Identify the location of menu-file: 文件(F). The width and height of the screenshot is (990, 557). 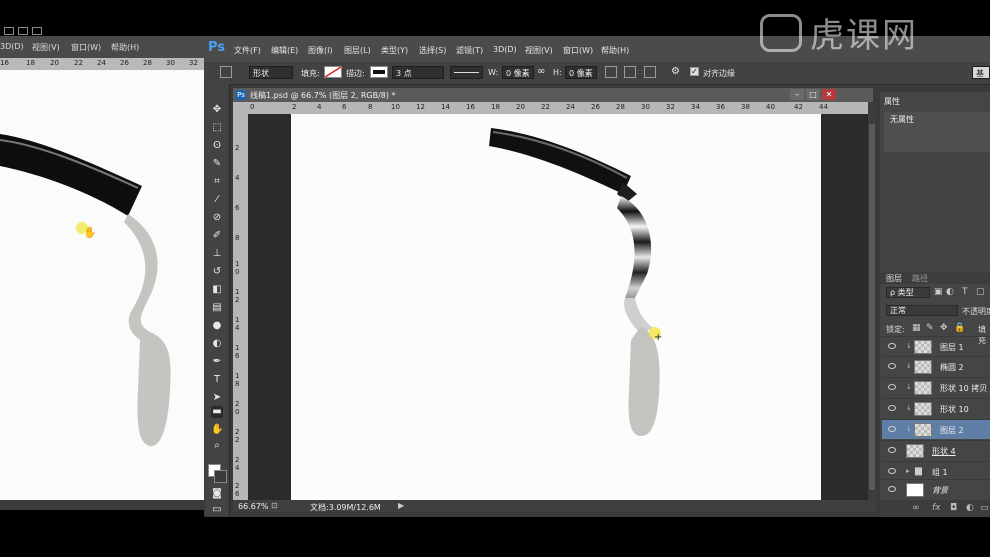
(247, 50).